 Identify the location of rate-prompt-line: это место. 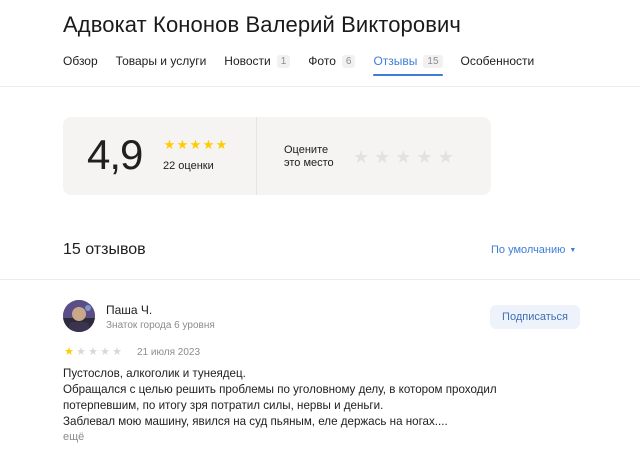
(309, 163).